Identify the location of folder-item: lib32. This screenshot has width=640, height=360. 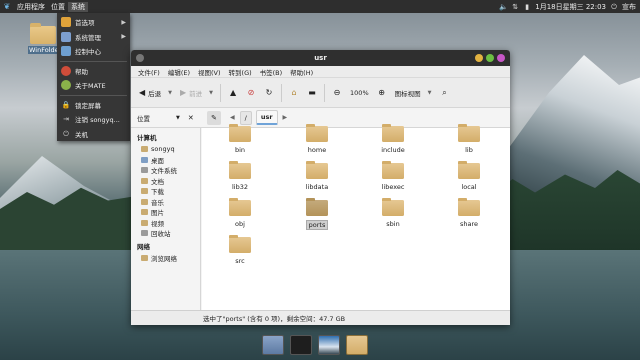
(240, 176).